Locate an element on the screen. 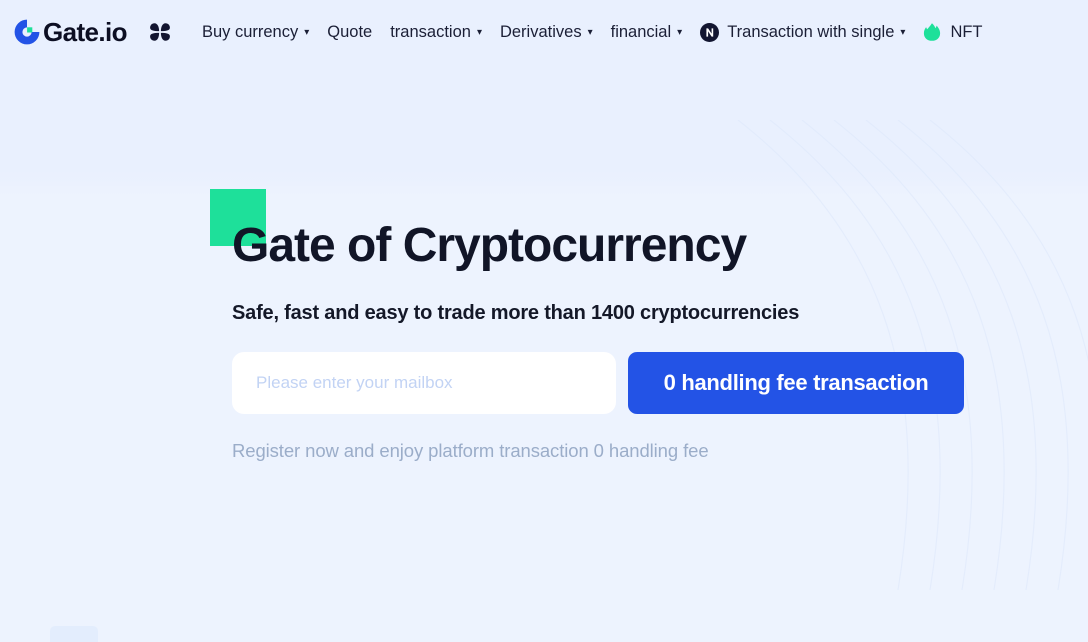  zero-fee-transaction-button: 0 handling fee transaction is located at coordinates (796, 383).